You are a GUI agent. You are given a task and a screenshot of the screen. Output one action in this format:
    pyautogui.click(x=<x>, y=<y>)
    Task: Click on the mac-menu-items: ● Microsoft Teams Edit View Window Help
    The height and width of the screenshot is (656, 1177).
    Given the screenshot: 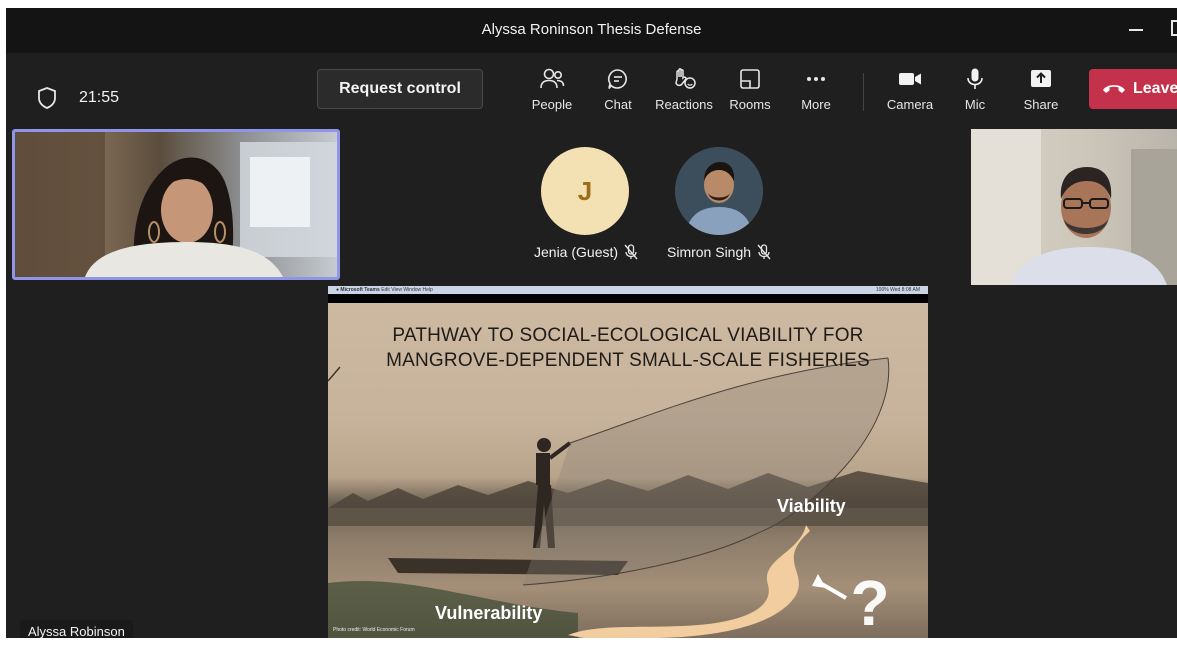 What is the action you would take?
    pyautogui.click(x=384, y=290)
    